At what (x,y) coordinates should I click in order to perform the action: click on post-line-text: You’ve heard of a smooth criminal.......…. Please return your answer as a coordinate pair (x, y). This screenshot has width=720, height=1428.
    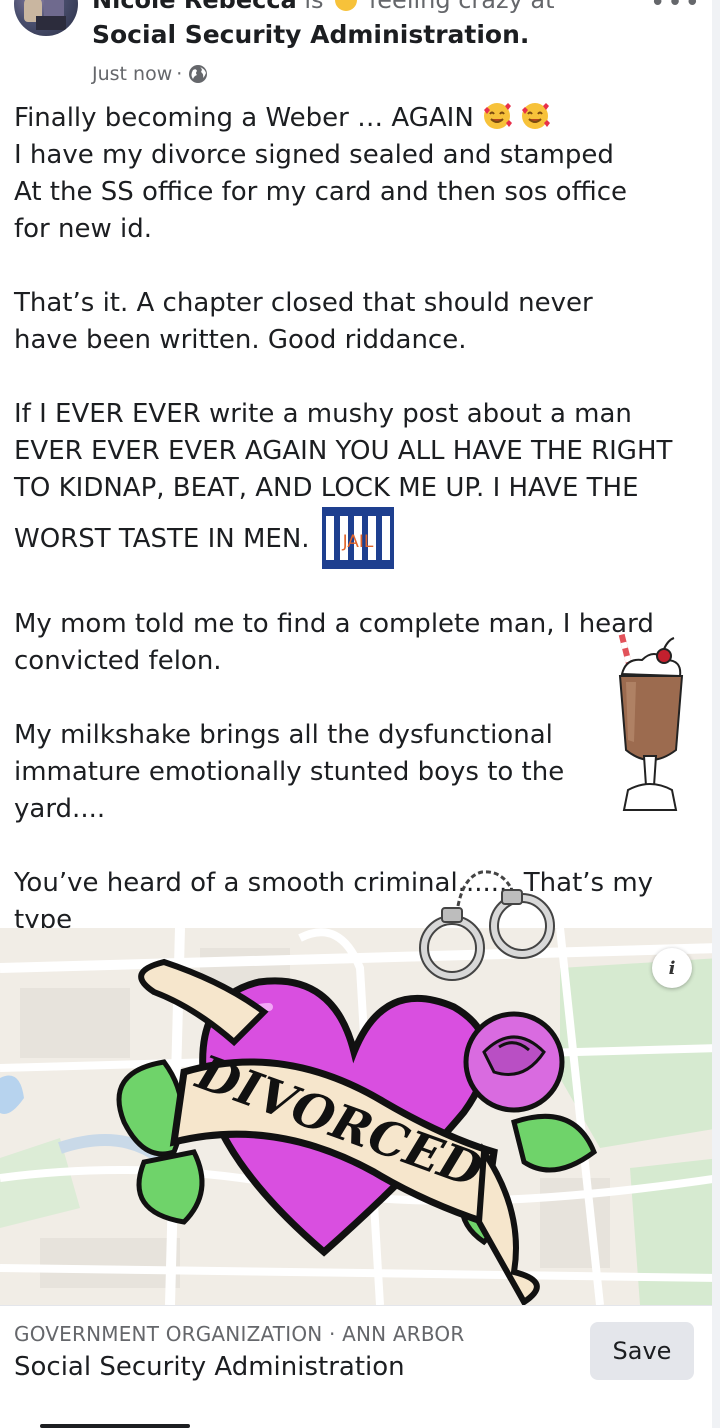
    Looking at the image, I should click on (334, 883).